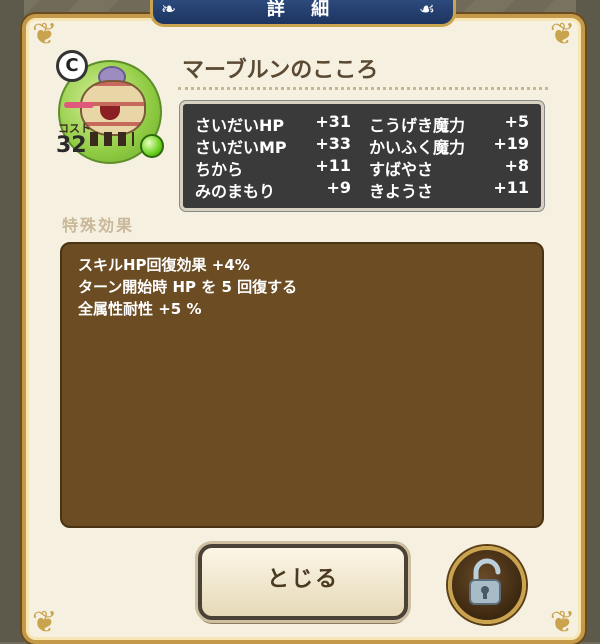  Describe the element at coordinates (511, 143) in the screenshot. I see `stat-value: +19` at that location.